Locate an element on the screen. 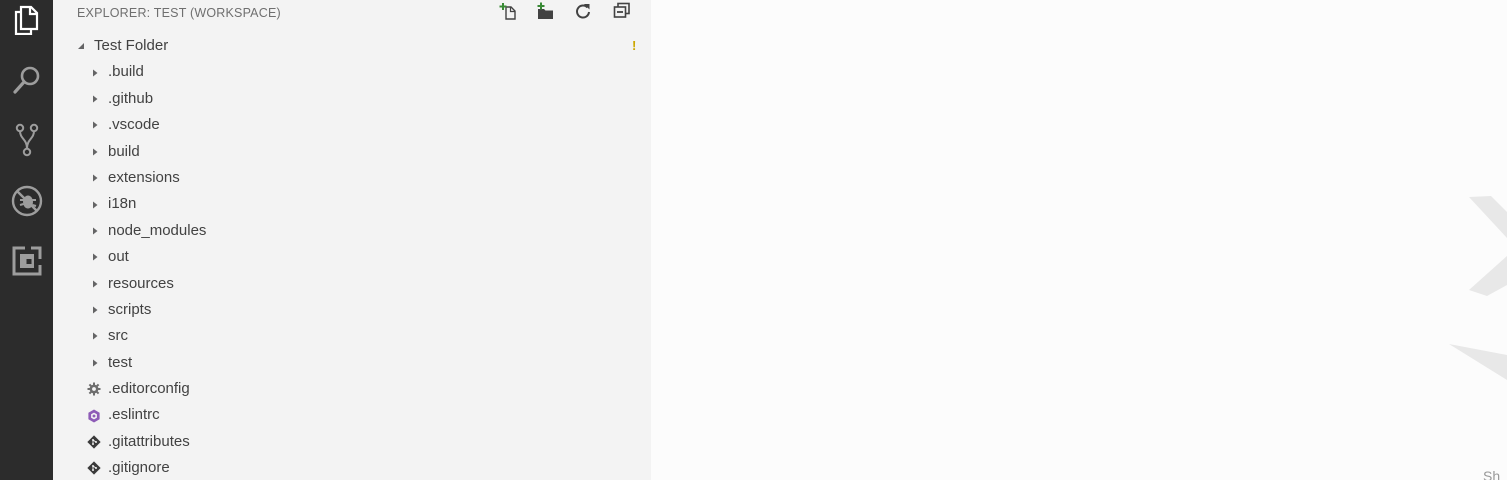 This screenshot has width=1507, height=480. refresh-button is located at coordinates (583, 13).